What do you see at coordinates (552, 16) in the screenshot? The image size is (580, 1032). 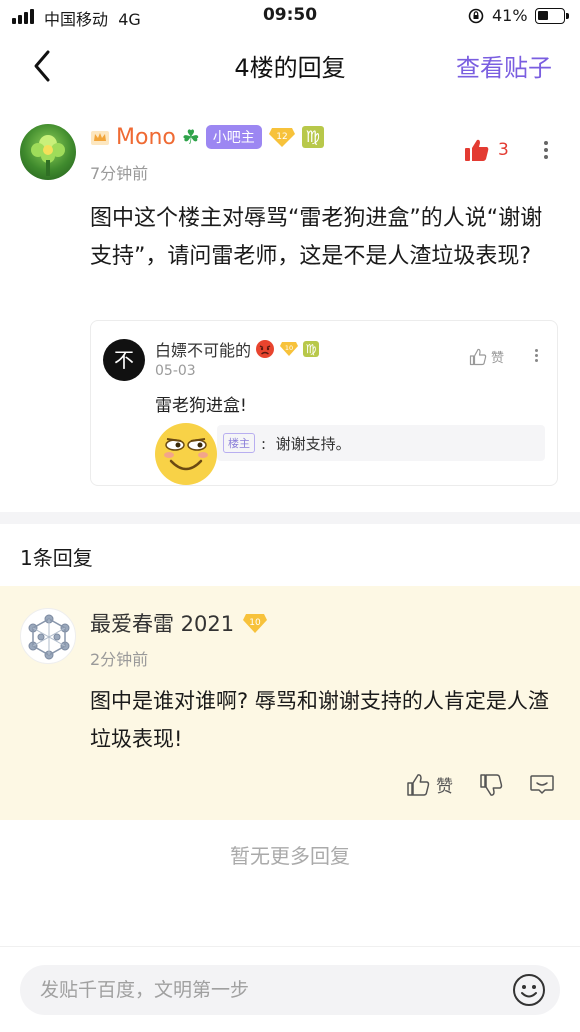 I see `battery-icon` at bounding box center [552, 16].